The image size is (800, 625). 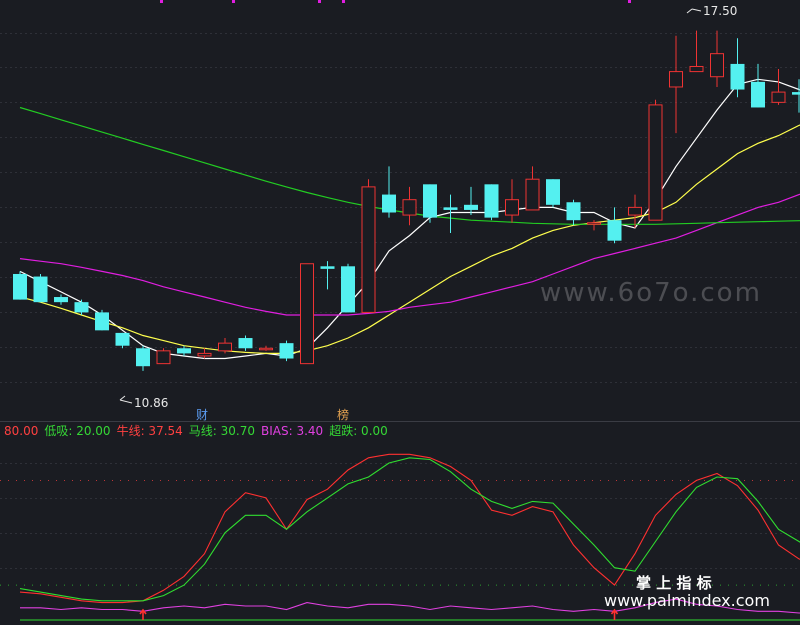 What do you see at coordinates (694, 11) in the screenshot?
I see `high-label-pointer` at bounding box center [694, 11].